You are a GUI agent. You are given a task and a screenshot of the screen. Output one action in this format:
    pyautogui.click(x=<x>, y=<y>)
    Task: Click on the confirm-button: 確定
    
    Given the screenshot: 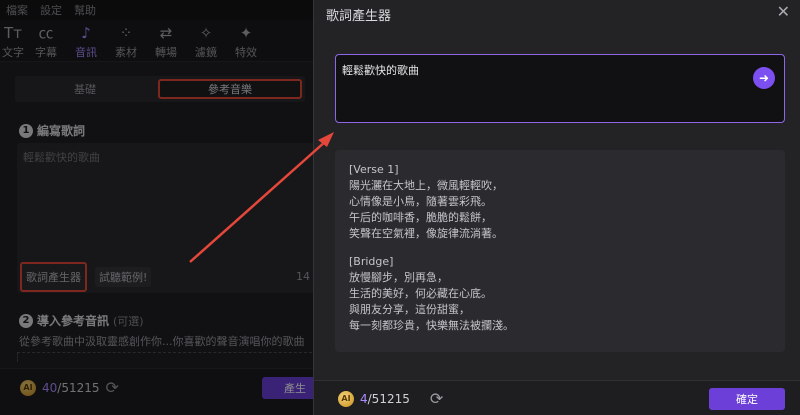 What is the action you would take?
    pyautogui.click(x=747, y=399)
    